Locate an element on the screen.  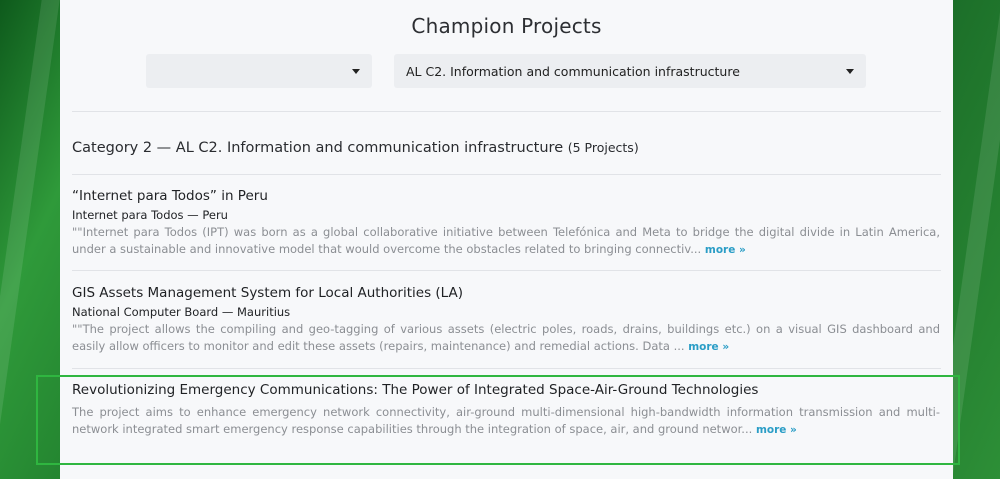
background-stripe is located at coordinates (30, 239).